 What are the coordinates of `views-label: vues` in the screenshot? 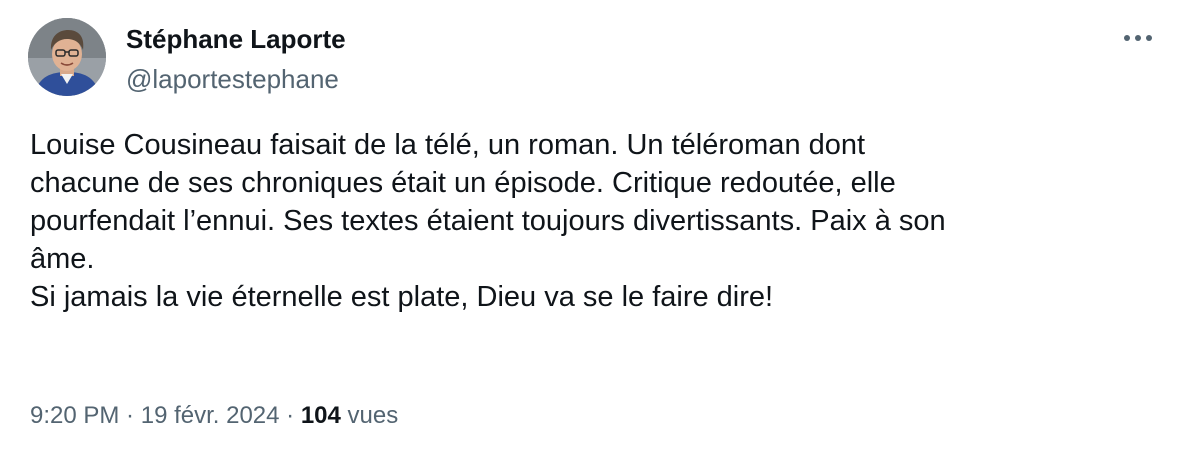 It's located at (369, 415).